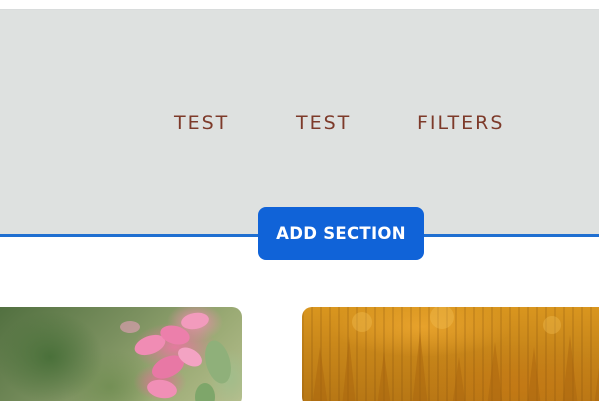  I want to click on gallery-card-flower, so click(121, 354).